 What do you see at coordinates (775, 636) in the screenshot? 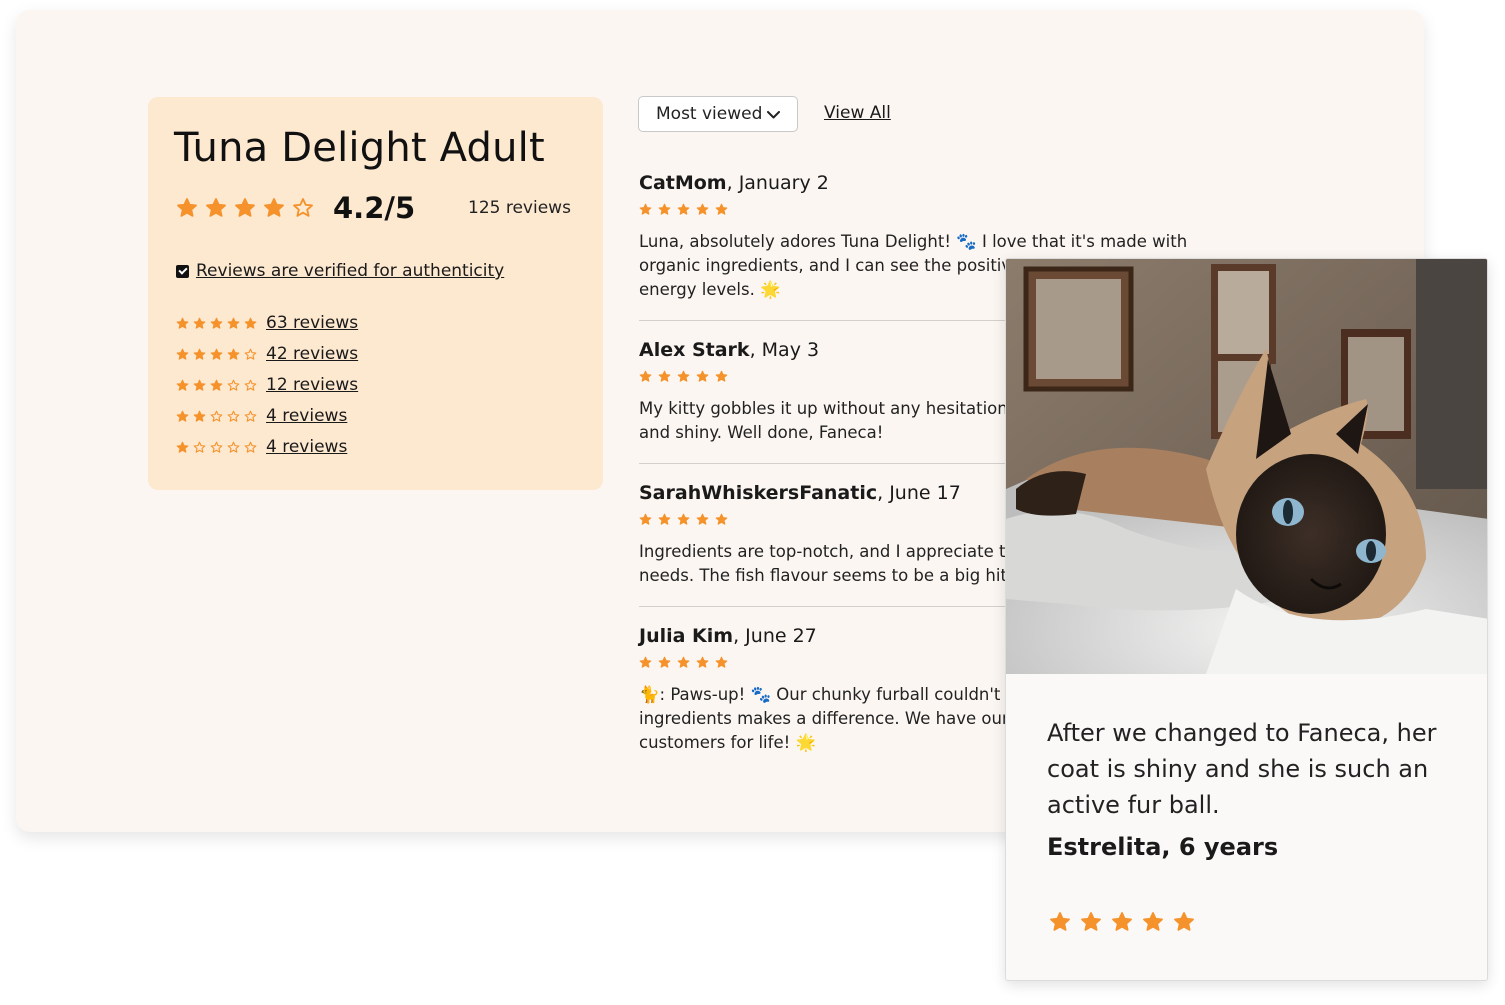
I see `review-date: , June 27` at bounding box center [775, 636].